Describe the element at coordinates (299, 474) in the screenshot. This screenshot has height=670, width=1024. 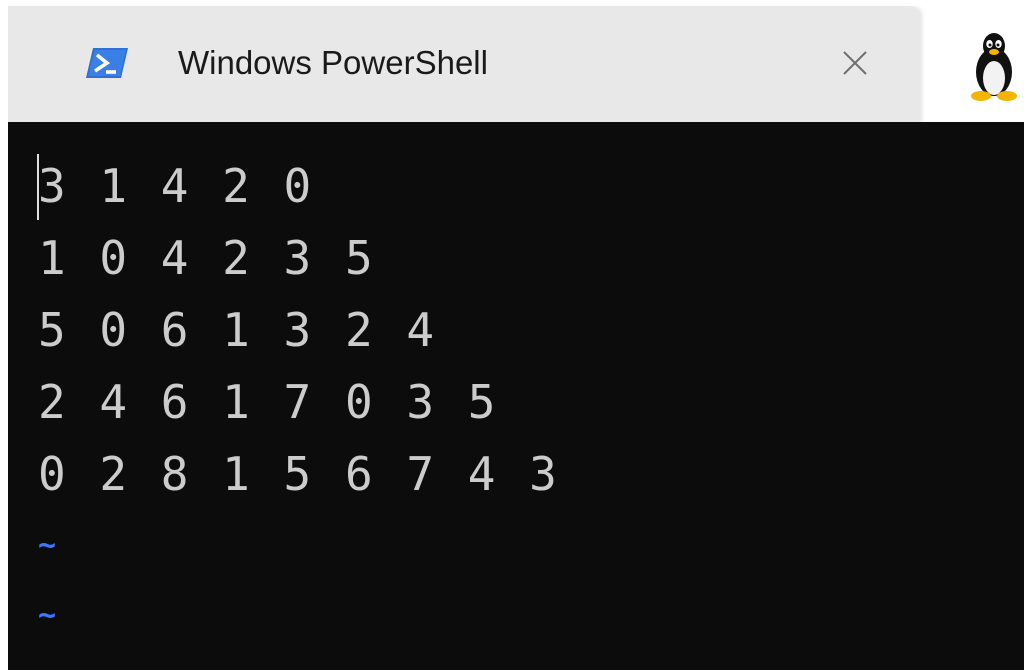
I see `output-line: 0 2 8 1 5 6 7 4 3` at that location.